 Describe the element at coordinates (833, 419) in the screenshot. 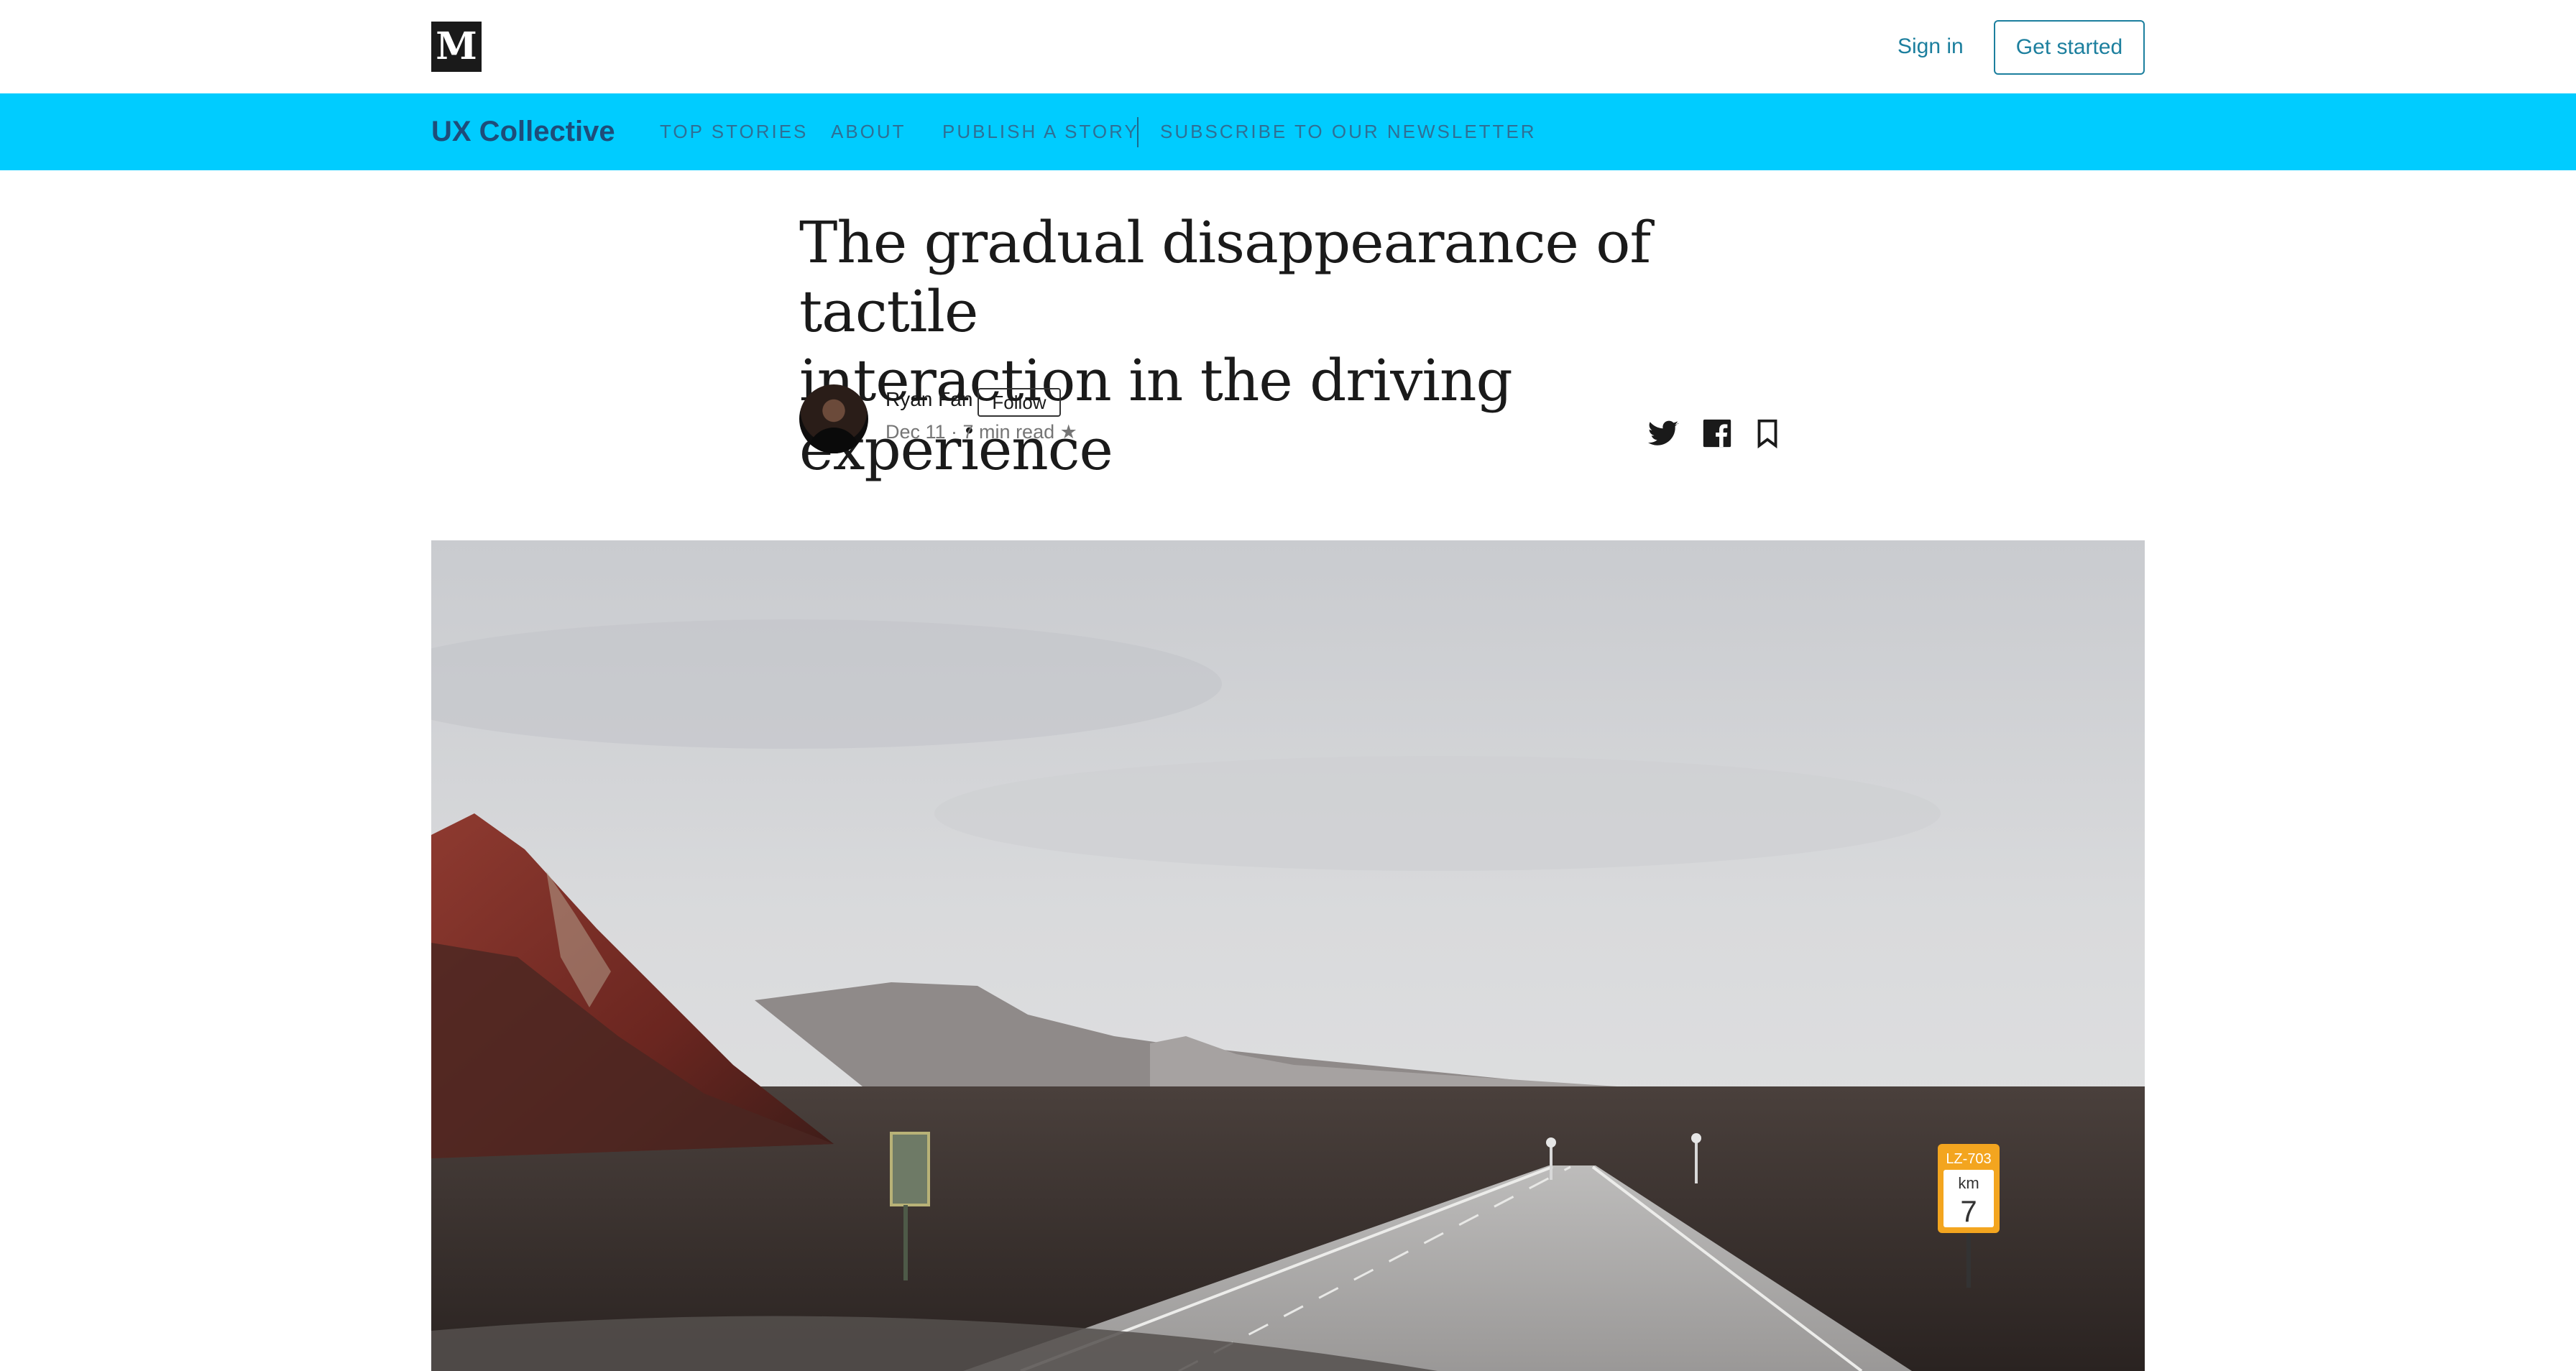

I see `author-avatar` at that location.